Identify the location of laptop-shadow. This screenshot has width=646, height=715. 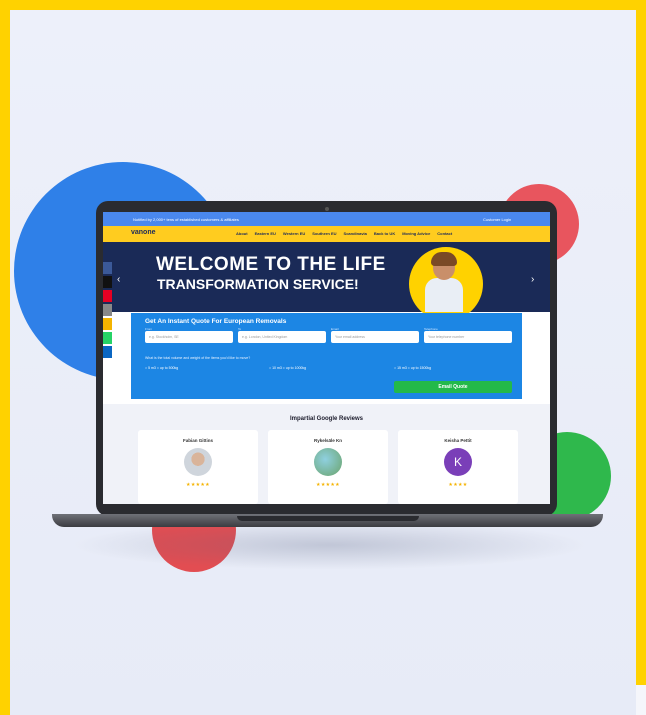
(330, 545).